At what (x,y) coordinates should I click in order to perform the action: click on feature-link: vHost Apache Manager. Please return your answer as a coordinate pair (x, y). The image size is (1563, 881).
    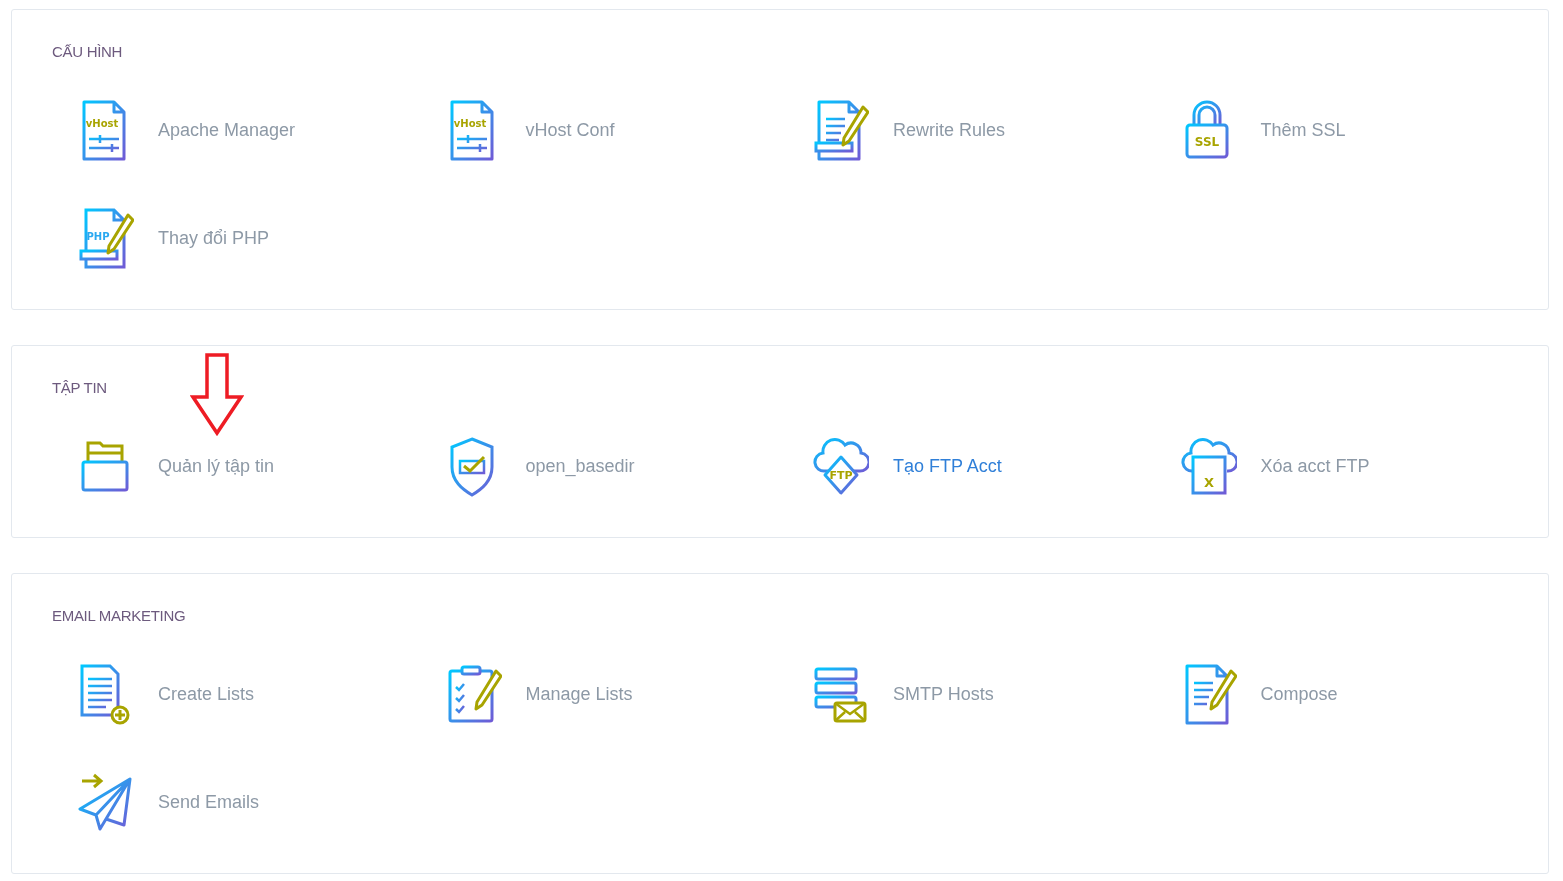
    Looking at the image, I should click on (248, 130).